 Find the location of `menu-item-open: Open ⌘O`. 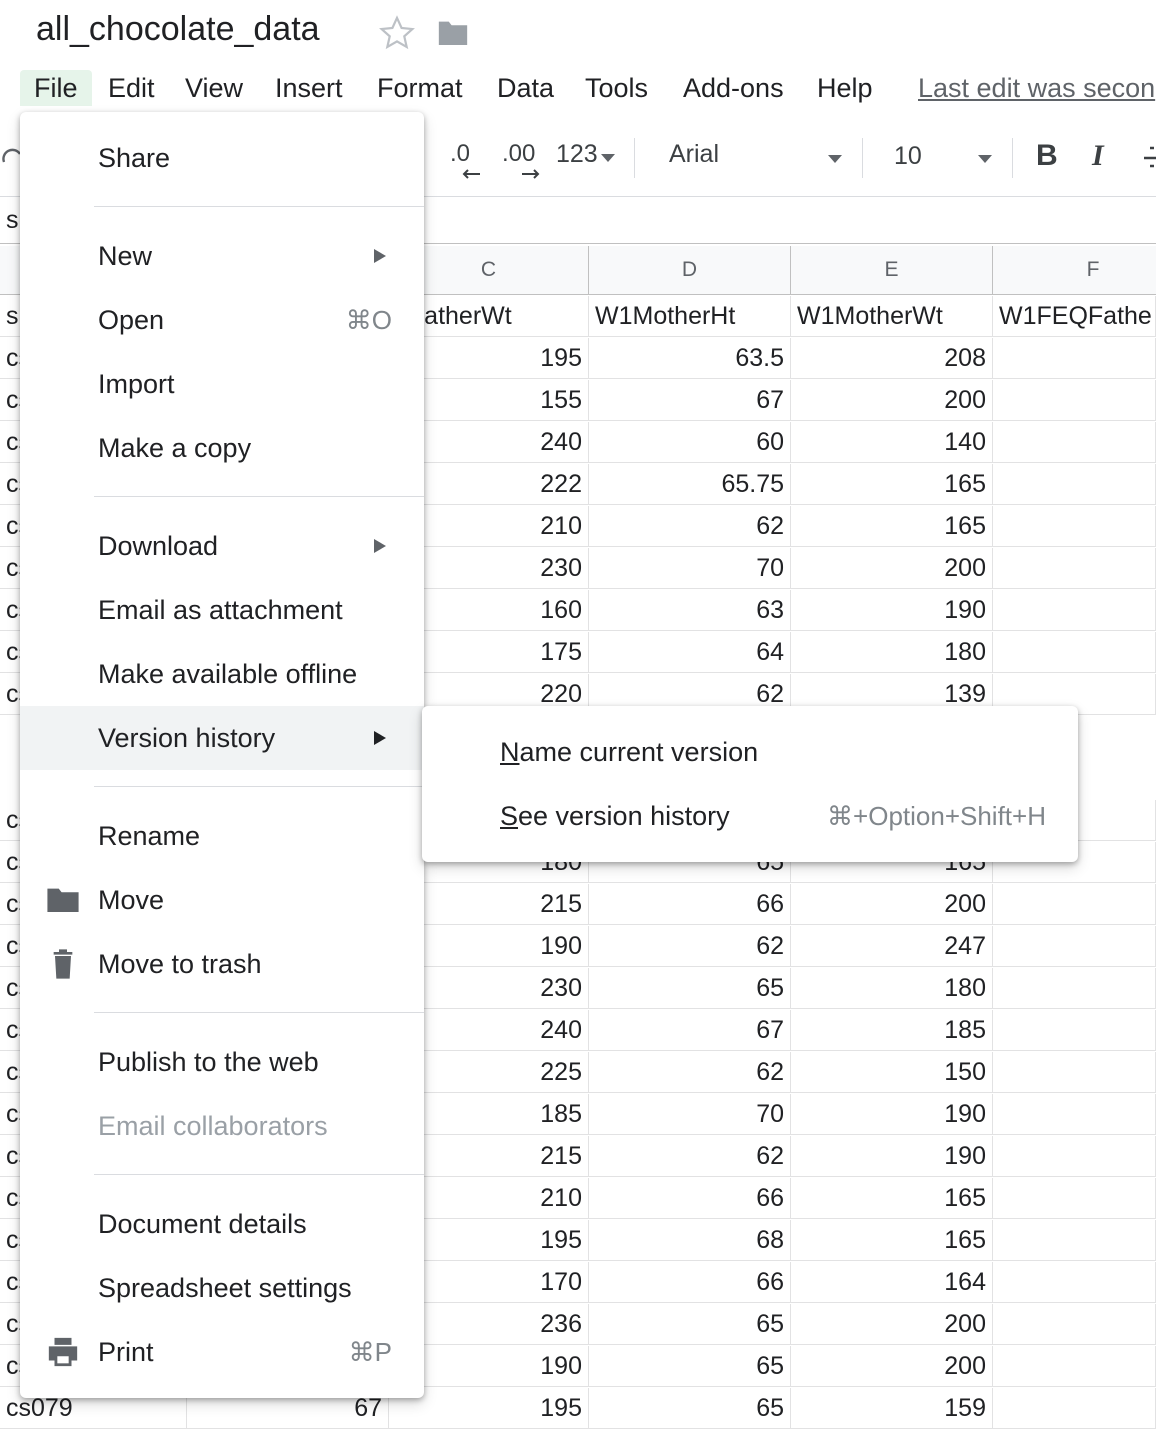

menu-item-open: Open ⌘O is located at coordinates (222, 320).